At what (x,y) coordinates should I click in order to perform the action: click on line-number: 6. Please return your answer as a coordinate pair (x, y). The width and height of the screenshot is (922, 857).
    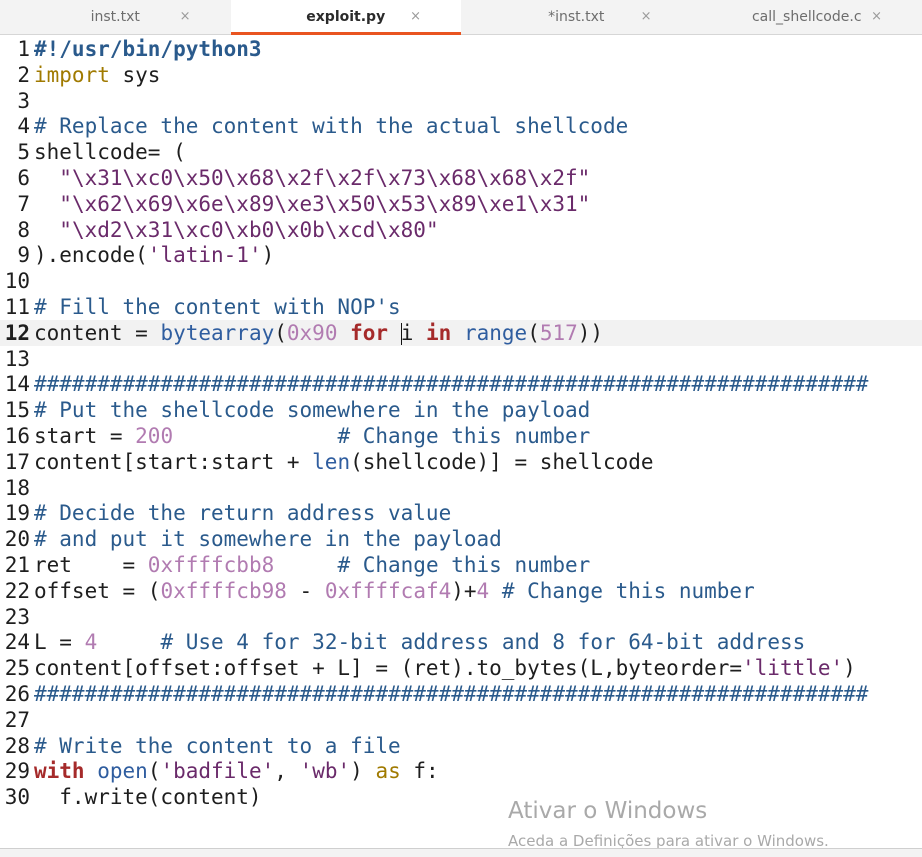
    Looking at the image, I should click on (15, 178).